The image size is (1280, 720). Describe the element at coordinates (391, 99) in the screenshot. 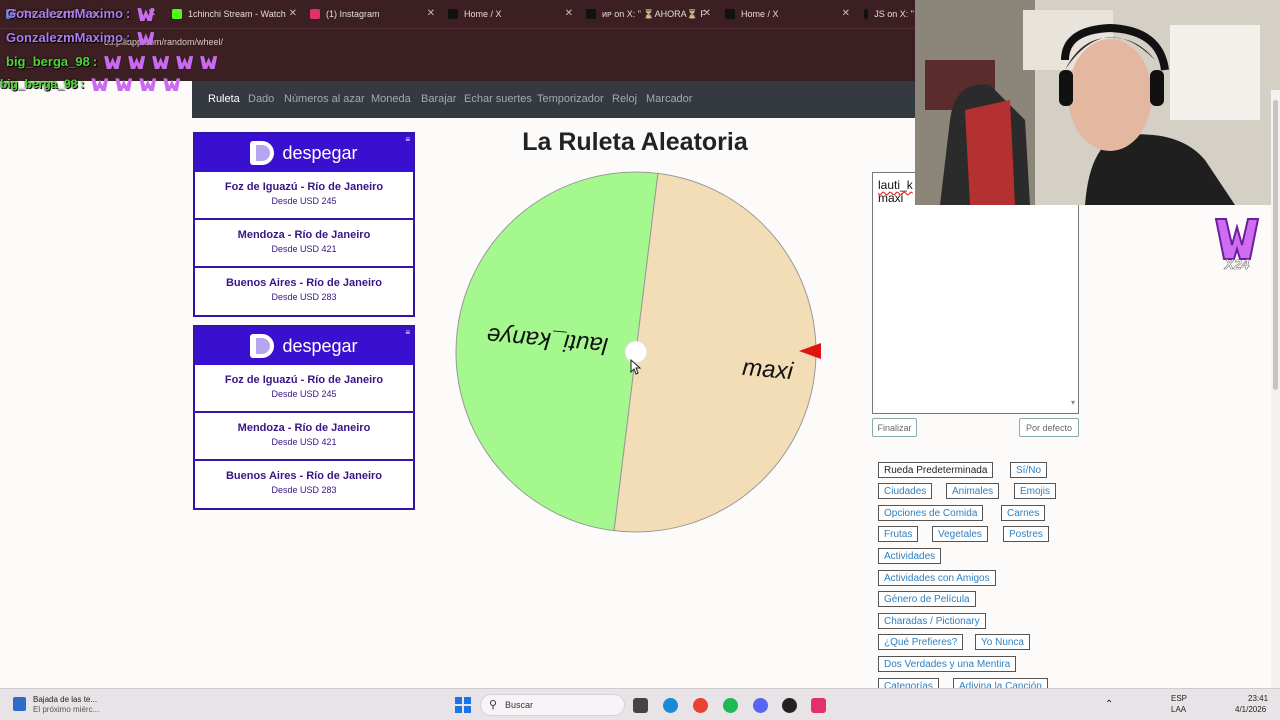

I see `nav-item-3: Moneda` at that location.